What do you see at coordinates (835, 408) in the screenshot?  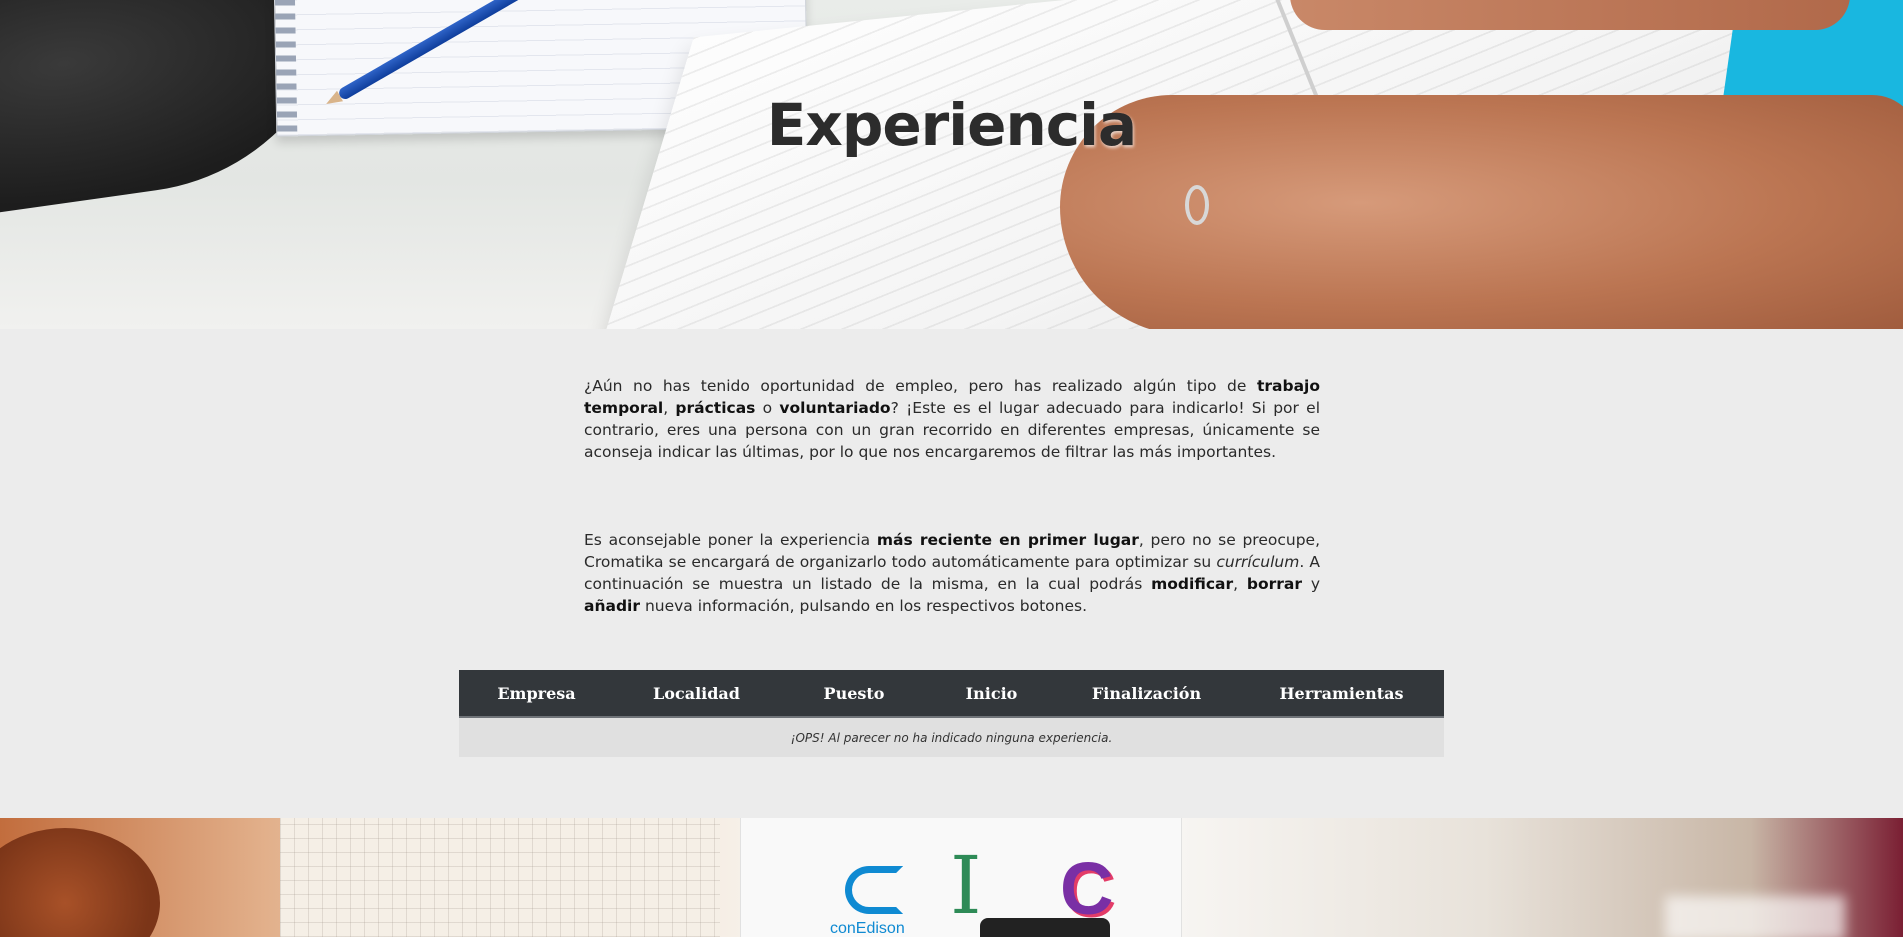 I see `emphasis-text: voluntariado` at bounding box center [835, 408].